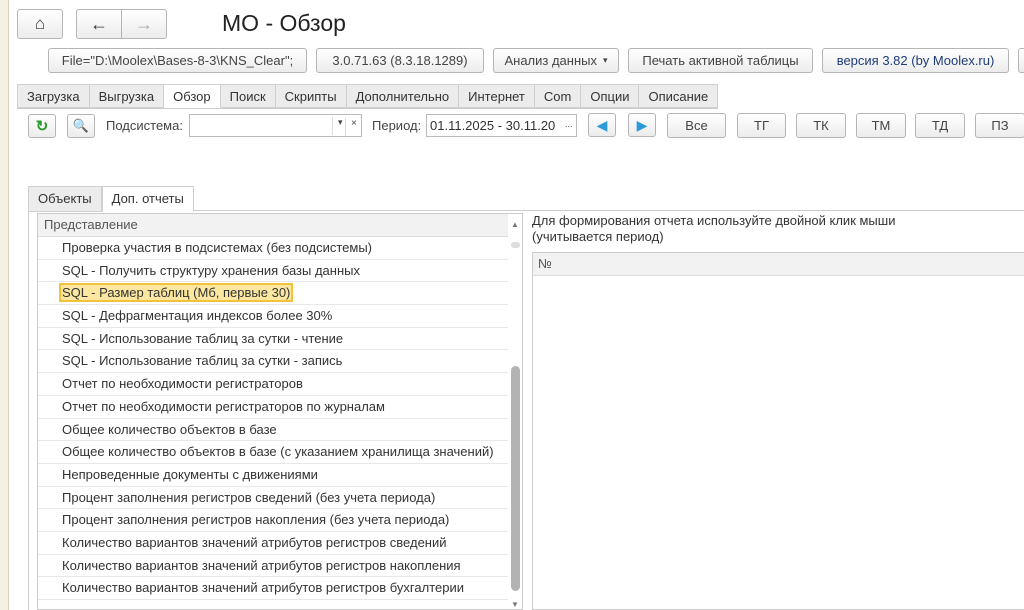 Image resolution: width=1024 pixels, height=610 pixels. Describe the element at coordinates (403, 96) in the screenshot. I see `tab-additional: Дополнительно` at that location.